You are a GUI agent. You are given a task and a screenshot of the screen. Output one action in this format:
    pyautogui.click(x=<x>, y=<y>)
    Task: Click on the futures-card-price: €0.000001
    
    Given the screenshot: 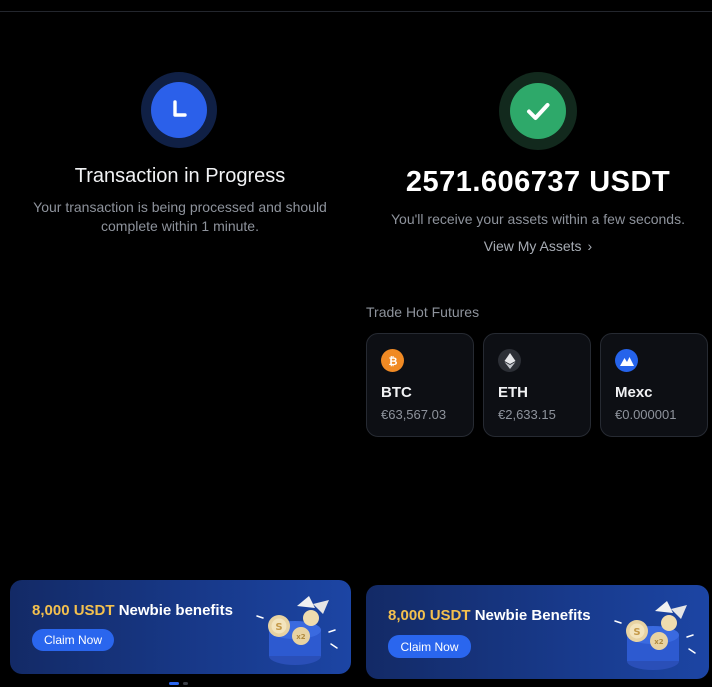 What is the action you would take?
    pyautogui.click(x=646, y=414)
    